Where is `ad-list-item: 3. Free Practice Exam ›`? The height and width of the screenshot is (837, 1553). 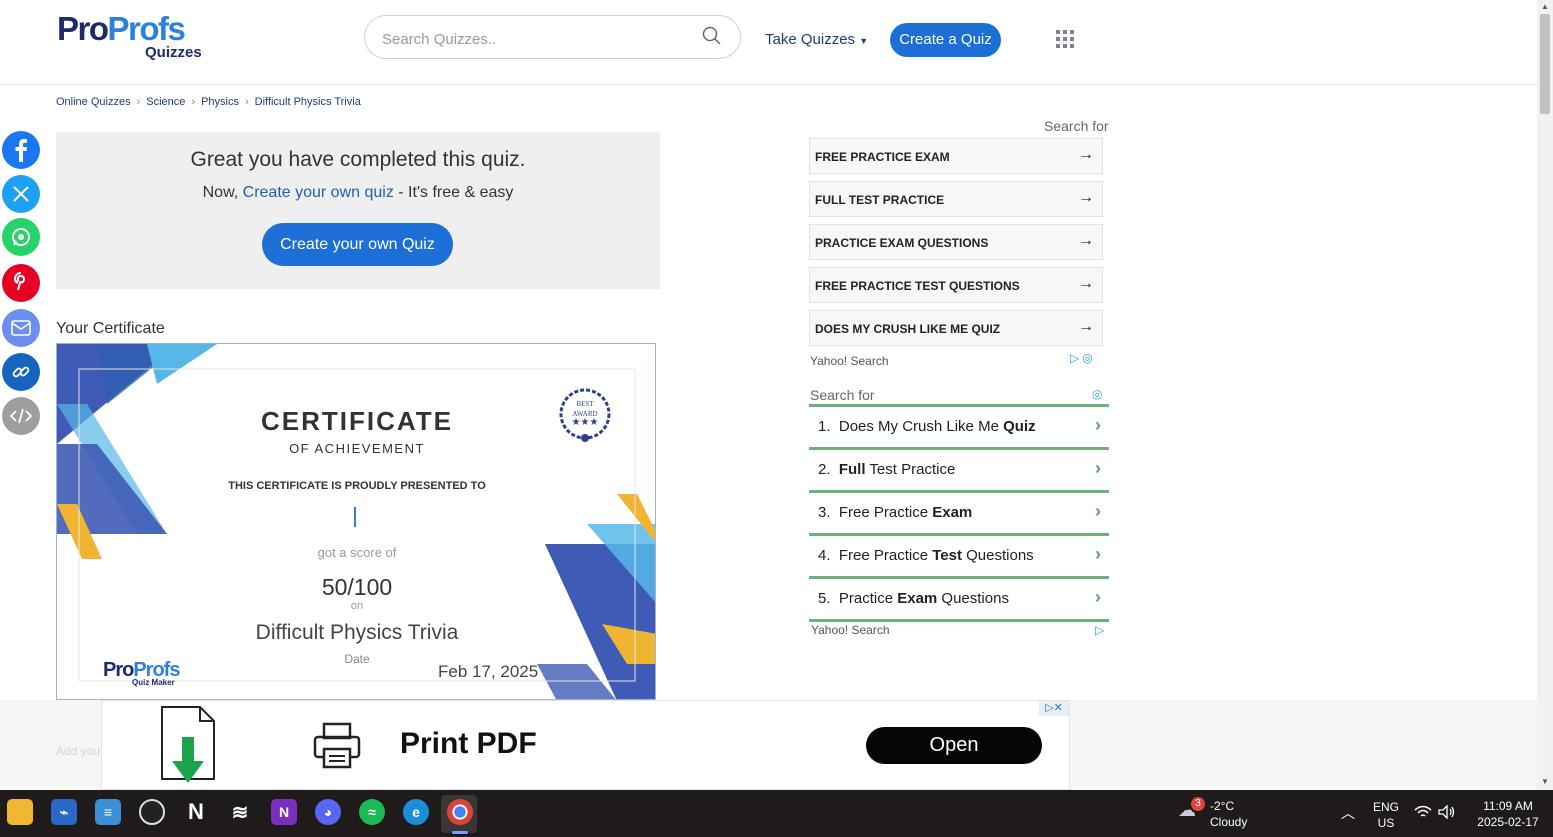 ad-list-item: 3. Free Practice Exam › is located at coordinates (959, 513).